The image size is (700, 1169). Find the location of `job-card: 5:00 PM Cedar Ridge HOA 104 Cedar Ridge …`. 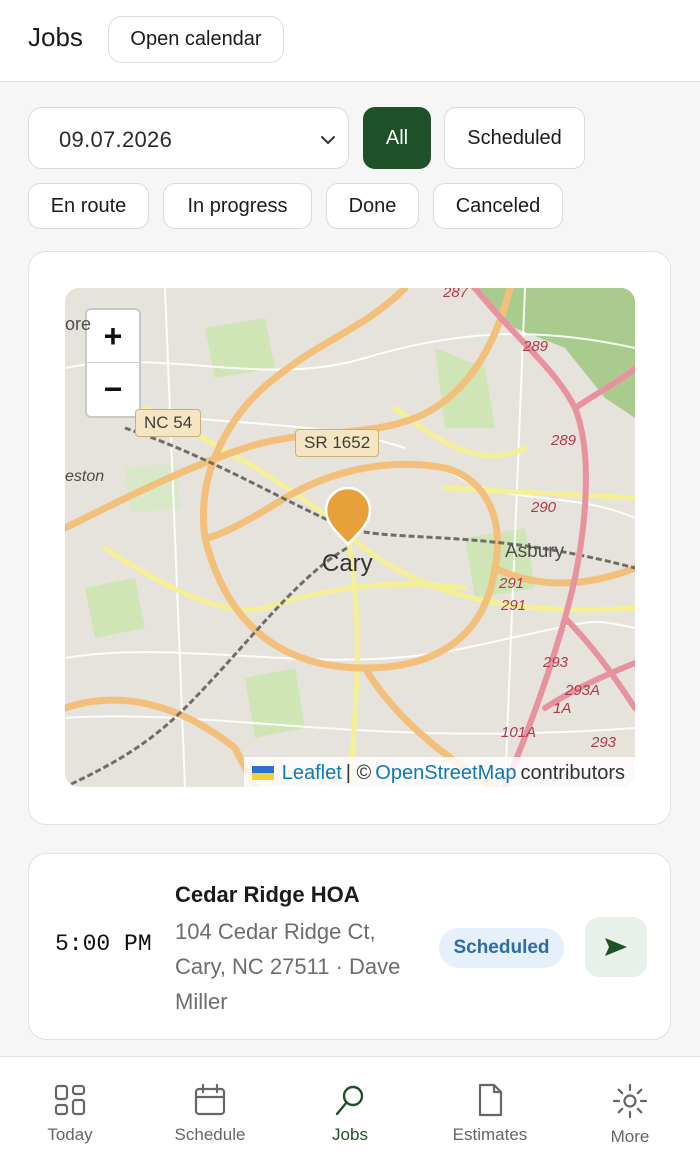

job-card: 5:00 PM Cedar Ridge HOA 104 Cedar Ridge … is located at coordinates (349, 946).